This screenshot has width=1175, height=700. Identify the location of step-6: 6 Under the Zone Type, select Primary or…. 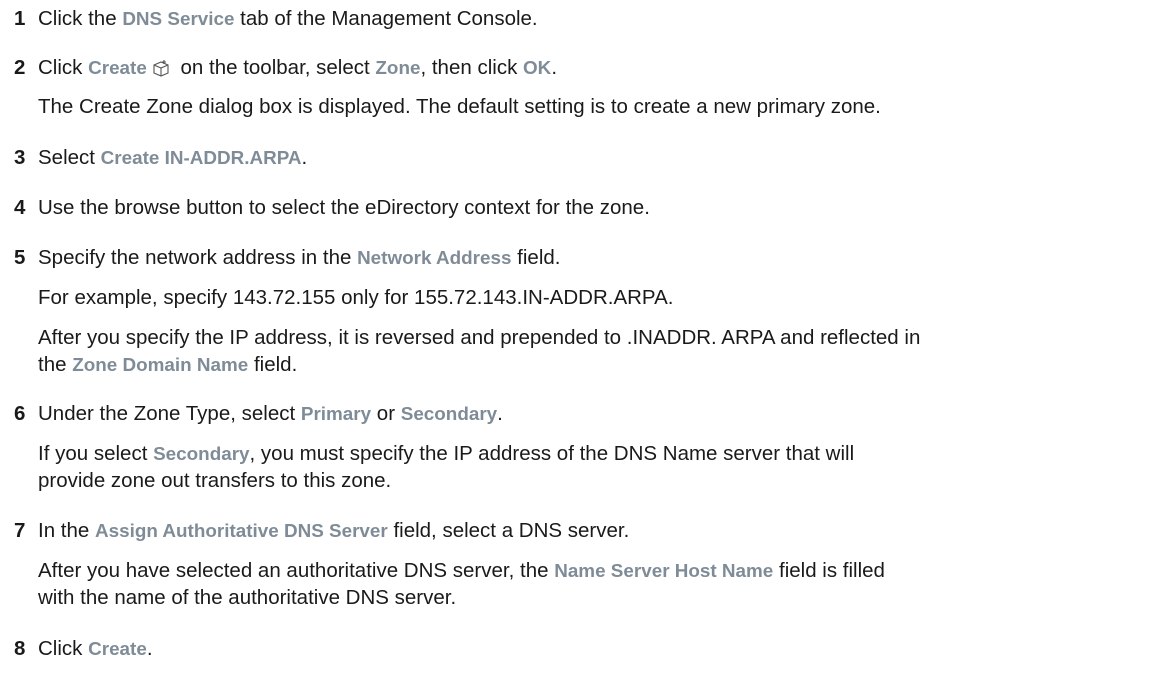
(590, 414).